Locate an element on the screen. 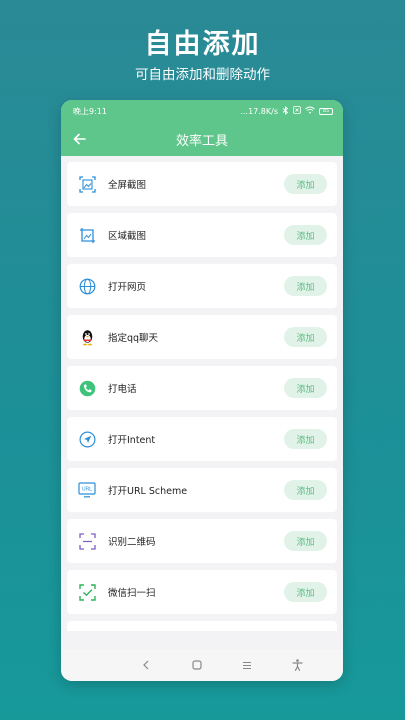  alarm-icon is located at coordinates (297, 111).